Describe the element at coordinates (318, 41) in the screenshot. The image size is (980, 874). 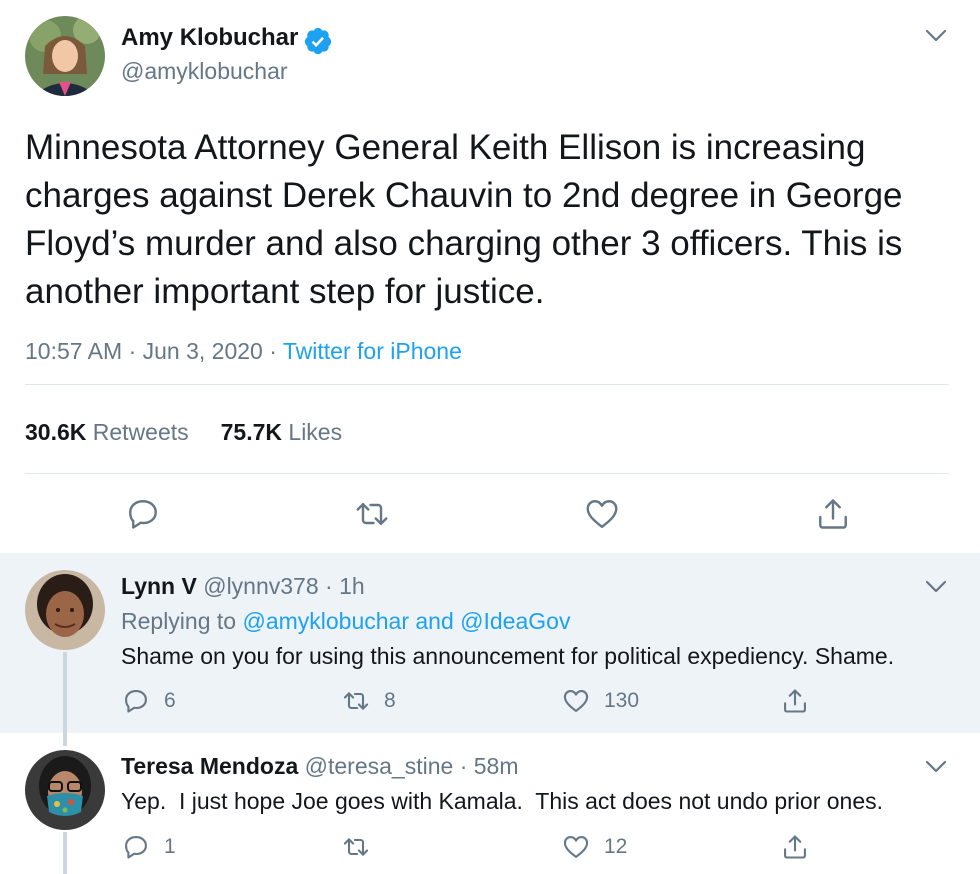
I see `verified-badge-icon` at that location.